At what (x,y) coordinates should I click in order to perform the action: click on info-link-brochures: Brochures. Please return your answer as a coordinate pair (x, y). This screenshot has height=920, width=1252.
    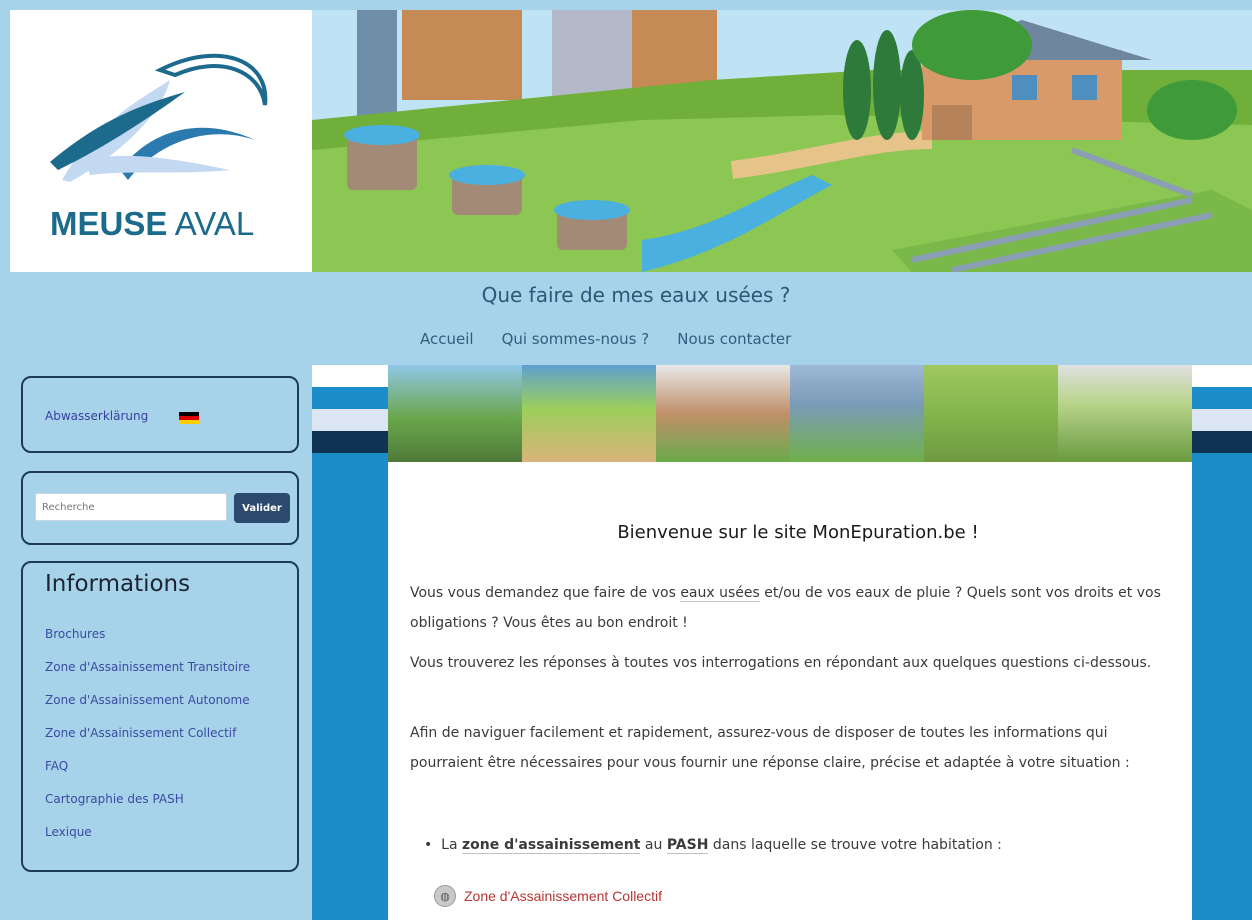
    Looking at the image, I should click on (147, 643).